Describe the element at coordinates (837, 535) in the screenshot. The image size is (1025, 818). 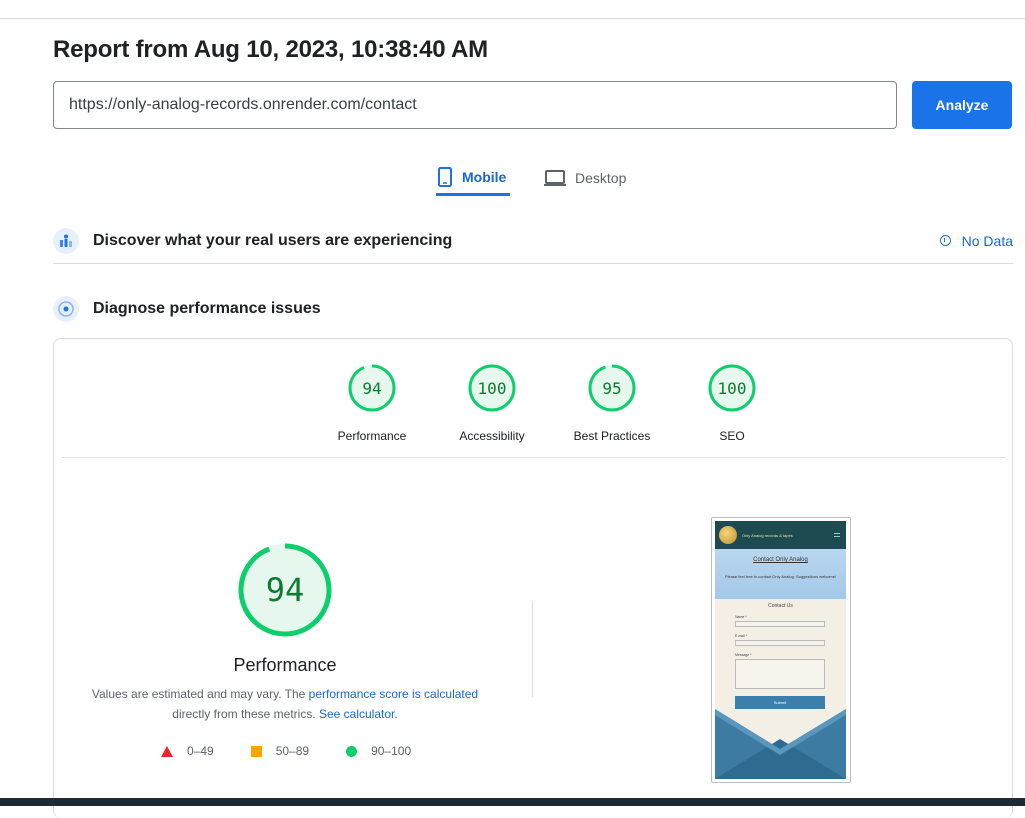
I see `hamburger-icon` at that location.